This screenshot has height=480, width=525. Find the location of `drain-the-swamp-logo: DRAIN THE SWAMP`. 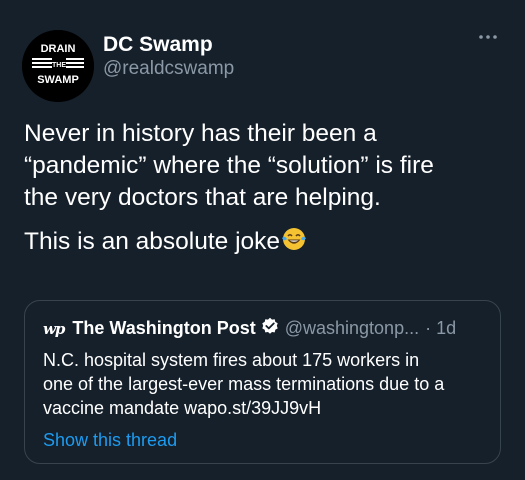

drain-the-swamp-logo: DRAIN THE SWAMP is located at coordinates (58, 66).